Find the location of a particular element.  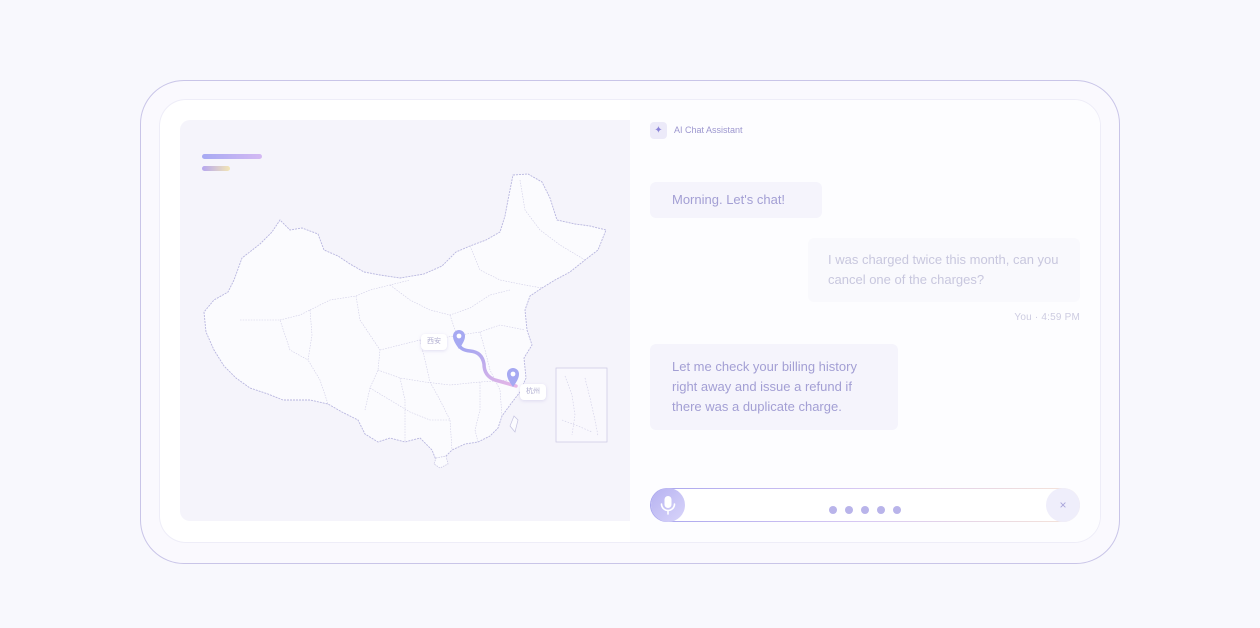

assistant-title: AI Chat Assistant is located at coordinates (708, 130).